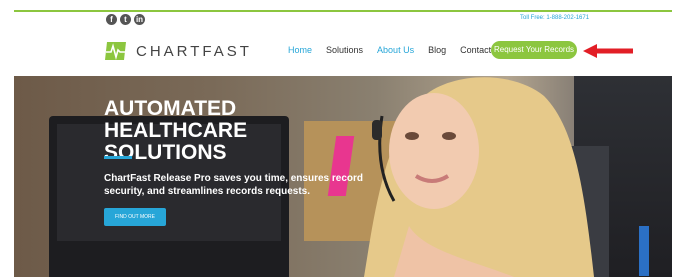 The image size is (680, 277). Describe the element at coordinates (135, 217) in the screenshot. I see `find-out-more-button: FIND OUT MORE` at that location.